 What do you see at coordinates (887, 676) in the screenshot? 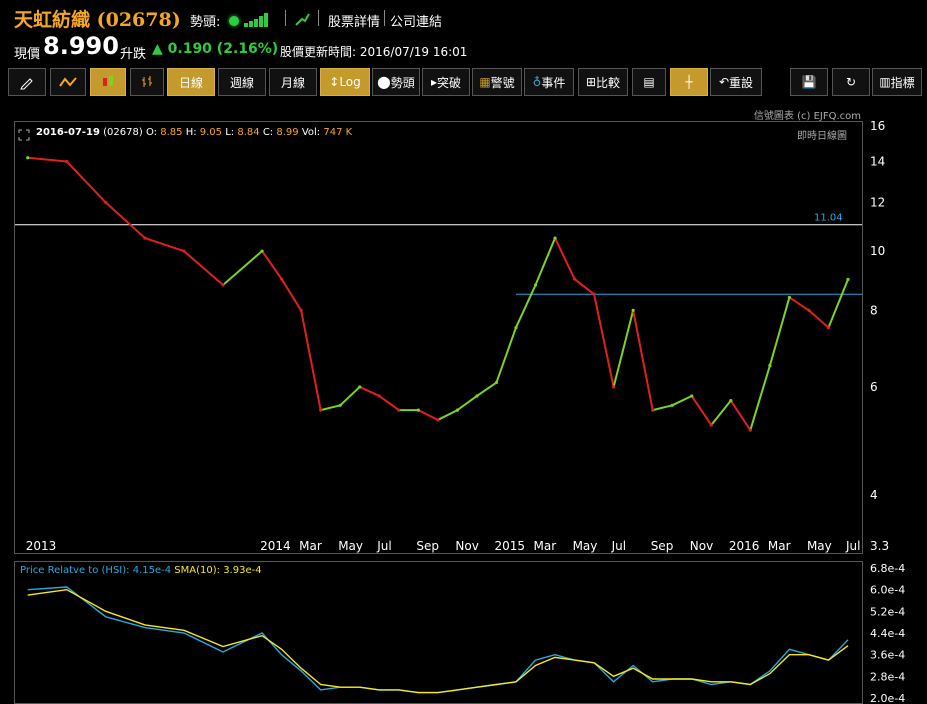
I see `rel-y-tick-label: 2.8e-4` at bounding box center [887, 676].